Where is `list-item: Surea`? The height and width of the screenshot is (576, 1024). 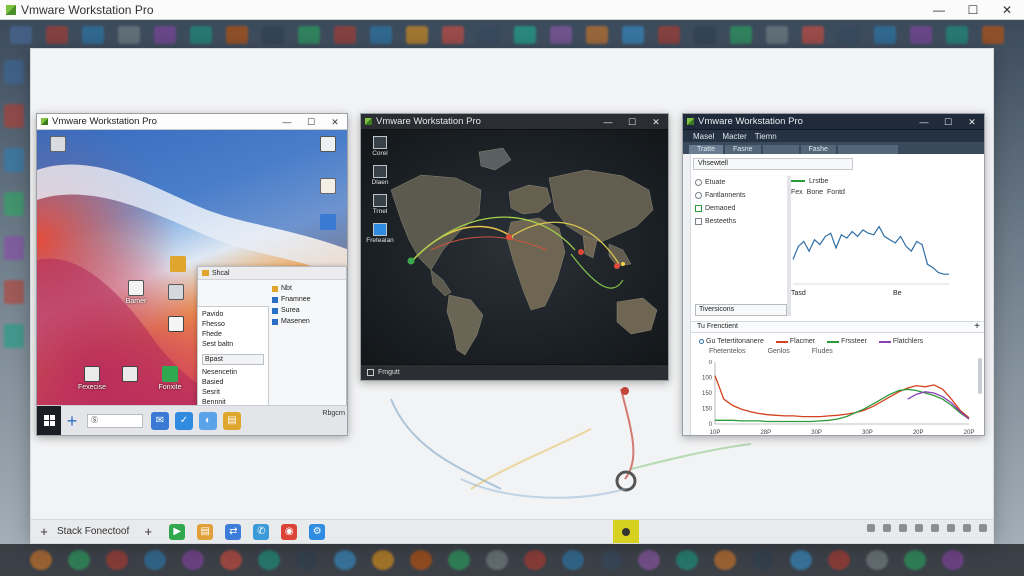 list-item: Surea is located at coordinates (308, 310).